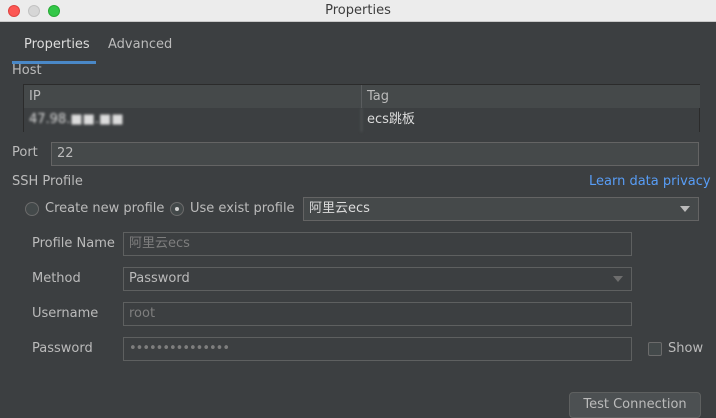 The width and height of the screenshot is (716, 418). Describe the element at coordinates (375, 154) in the screenshot. I see `port-input: 22` at that location.